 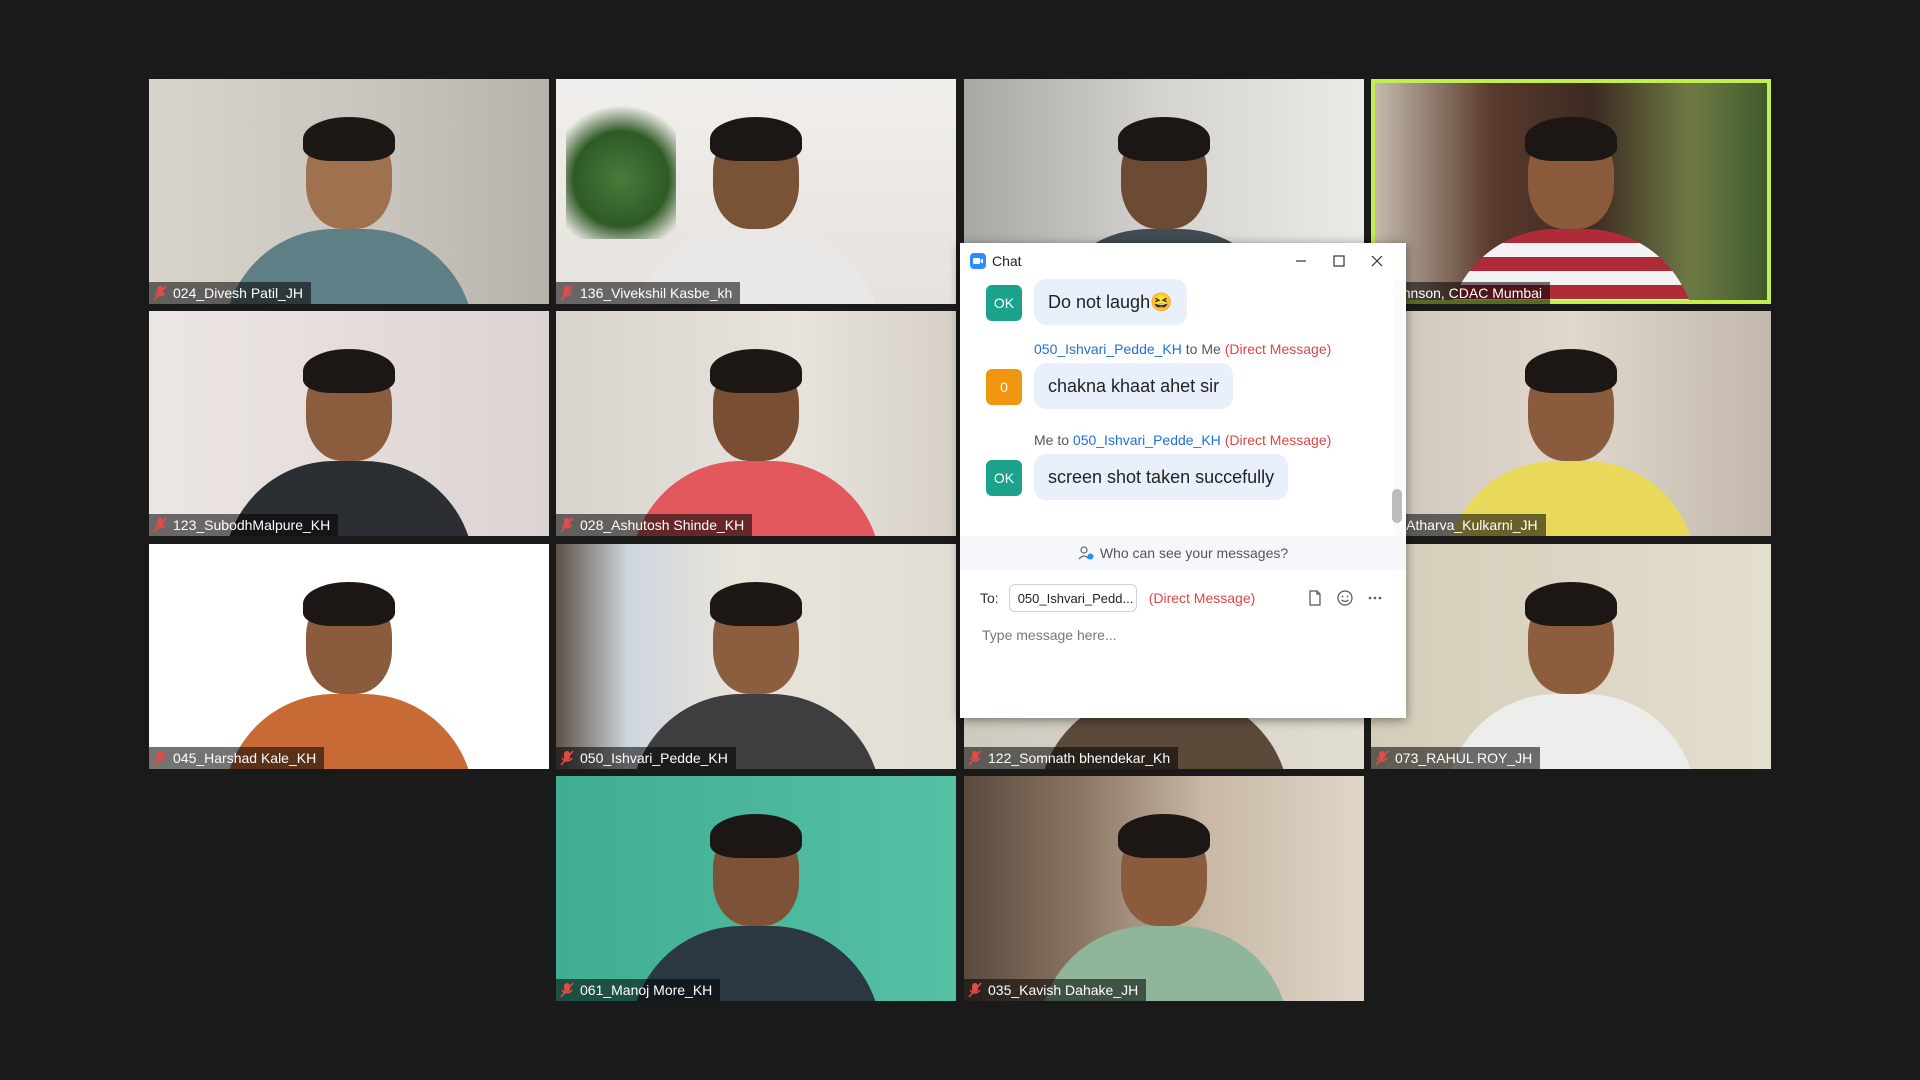 I want to click on close-icon, so click(x=1377, y=261).